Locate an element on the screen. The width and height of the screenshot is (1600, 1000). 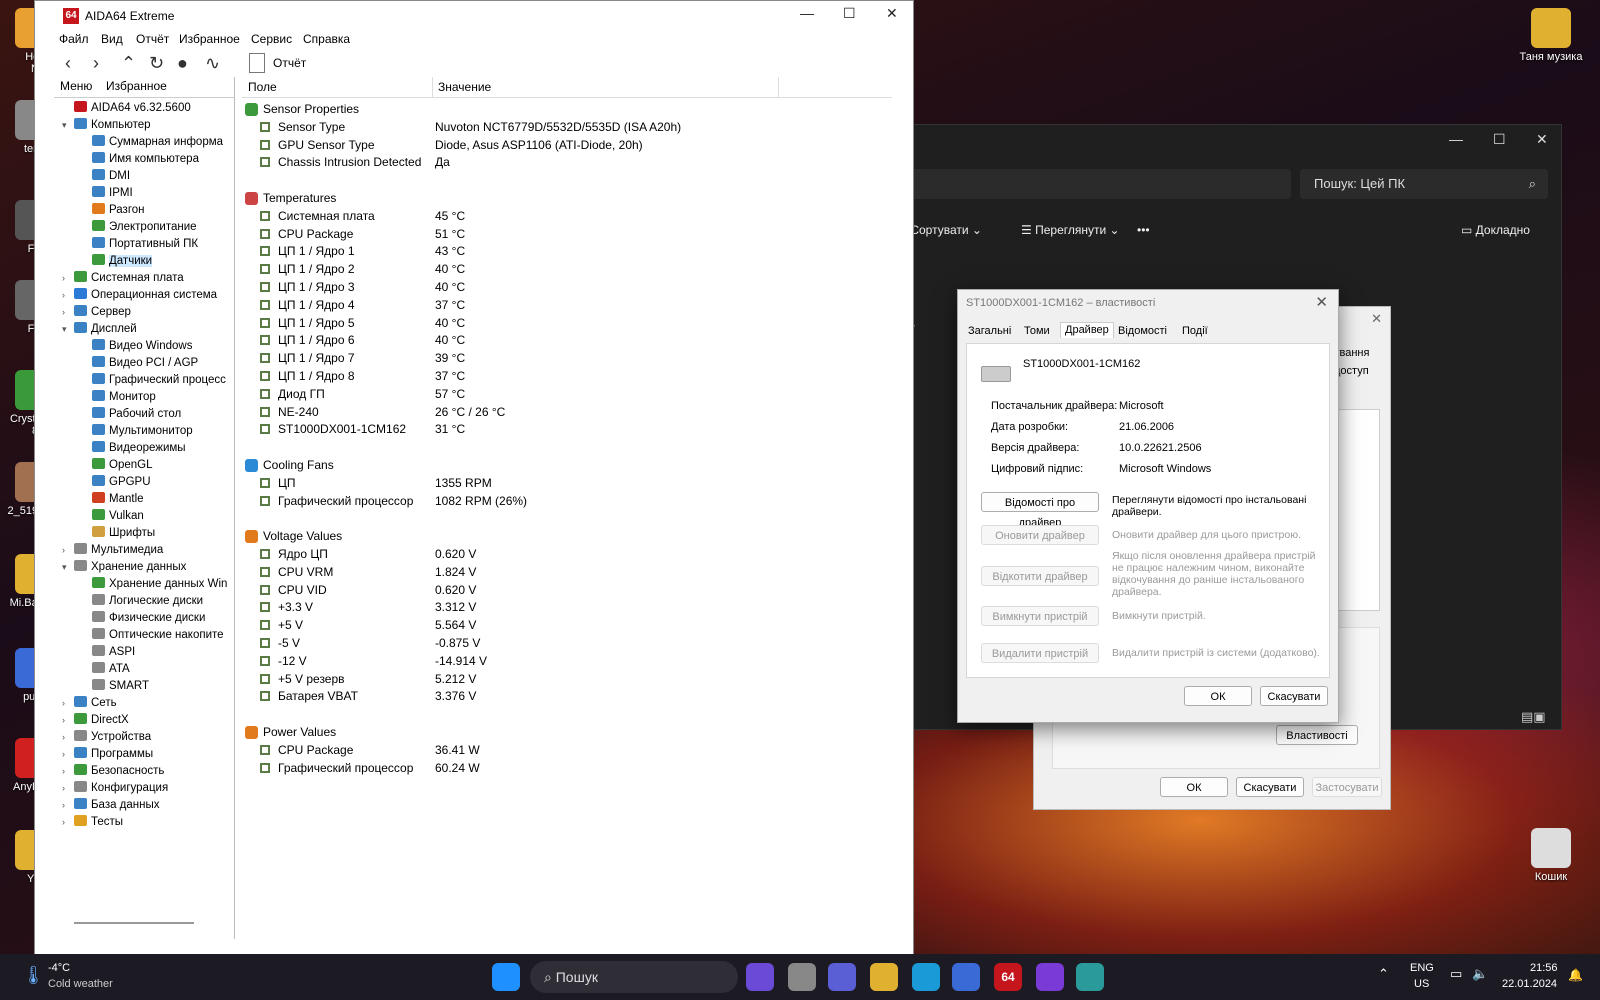
start-icon is located at coordinates (506, 977).